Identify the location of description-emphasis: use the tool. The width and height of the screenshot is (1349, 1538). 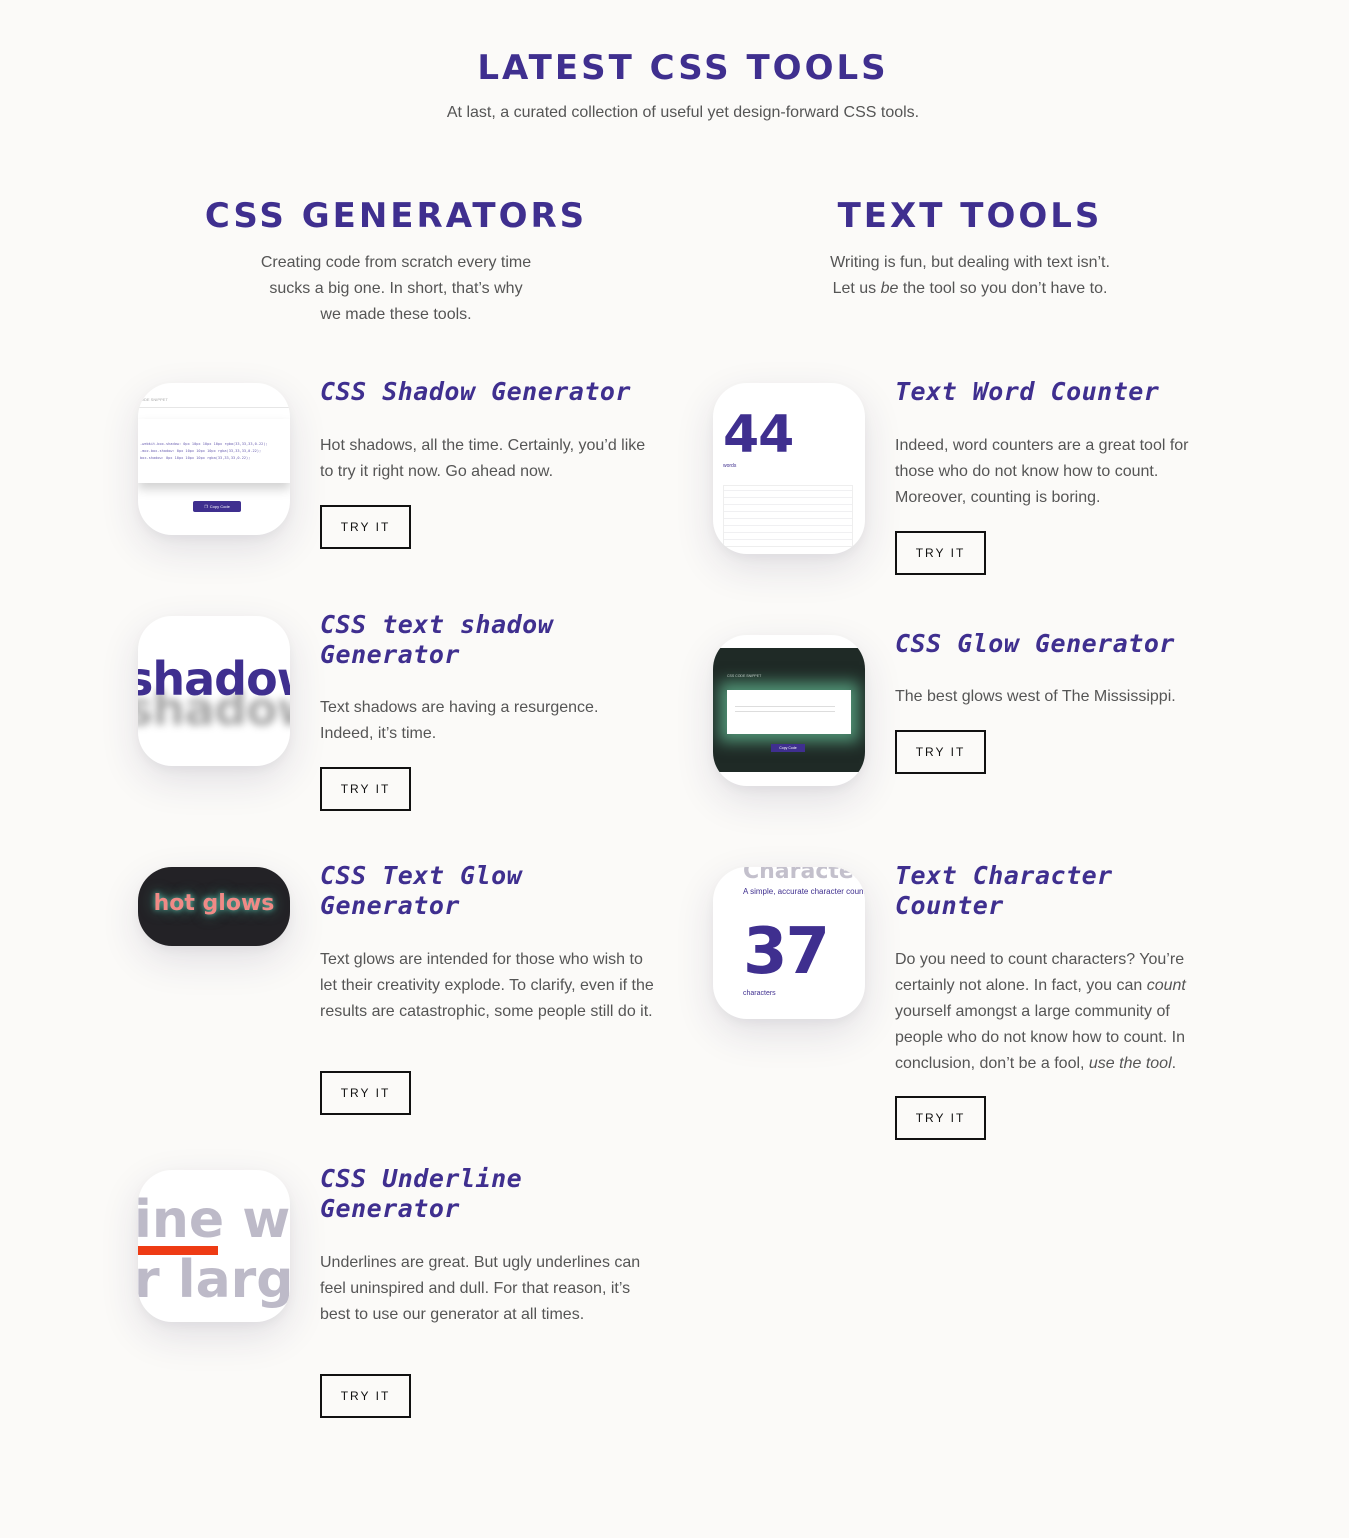
(1130, 1063).